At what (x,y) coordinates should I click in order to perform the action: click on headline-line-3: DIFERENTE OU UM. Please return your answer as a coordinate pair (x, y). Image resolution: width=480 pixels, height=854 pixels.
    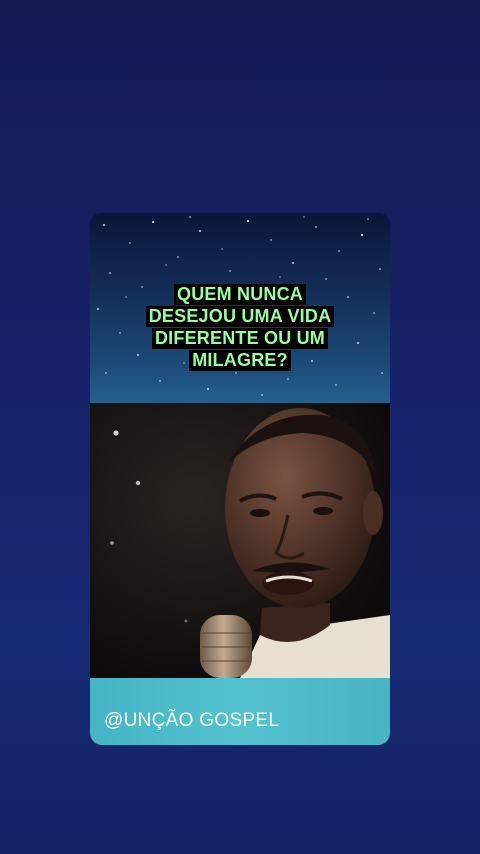
    Looking at the image, I should click on (239, 338).